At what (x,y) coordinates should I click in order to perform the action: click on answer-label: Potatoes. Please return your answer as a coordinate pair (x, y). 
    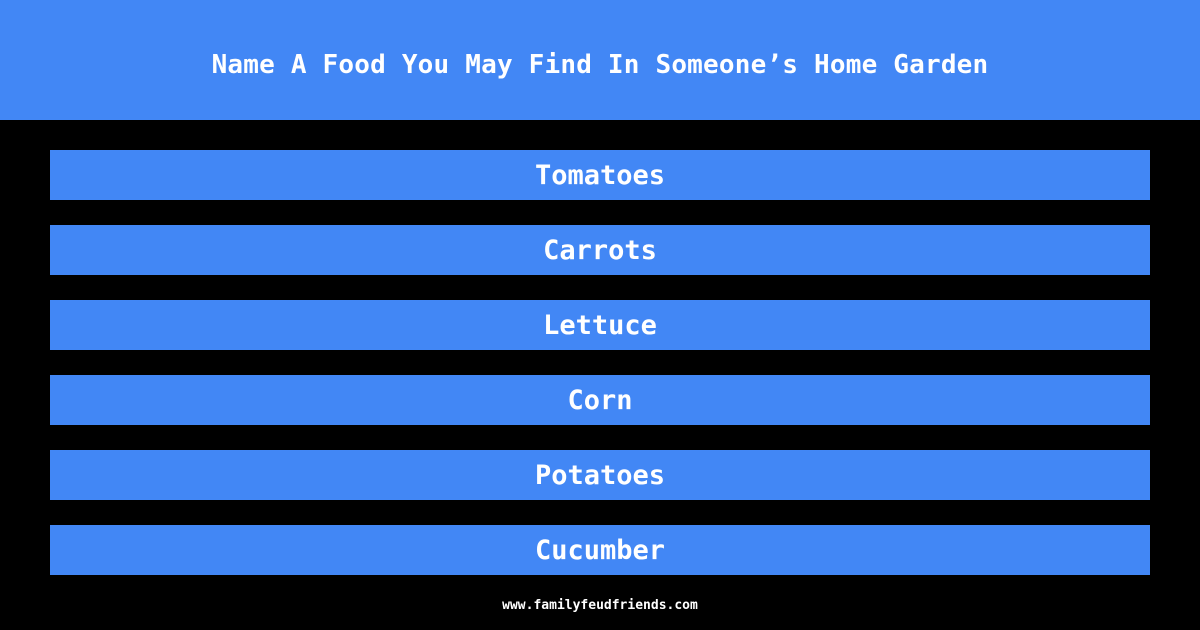
    Looking at the image, I should click on (600, 475).